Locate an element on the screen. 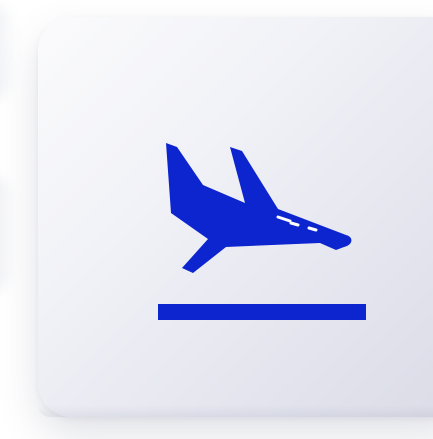 The width and height of the screenshot is (433, 439). runway-bar is located at coordinates (262, 312).